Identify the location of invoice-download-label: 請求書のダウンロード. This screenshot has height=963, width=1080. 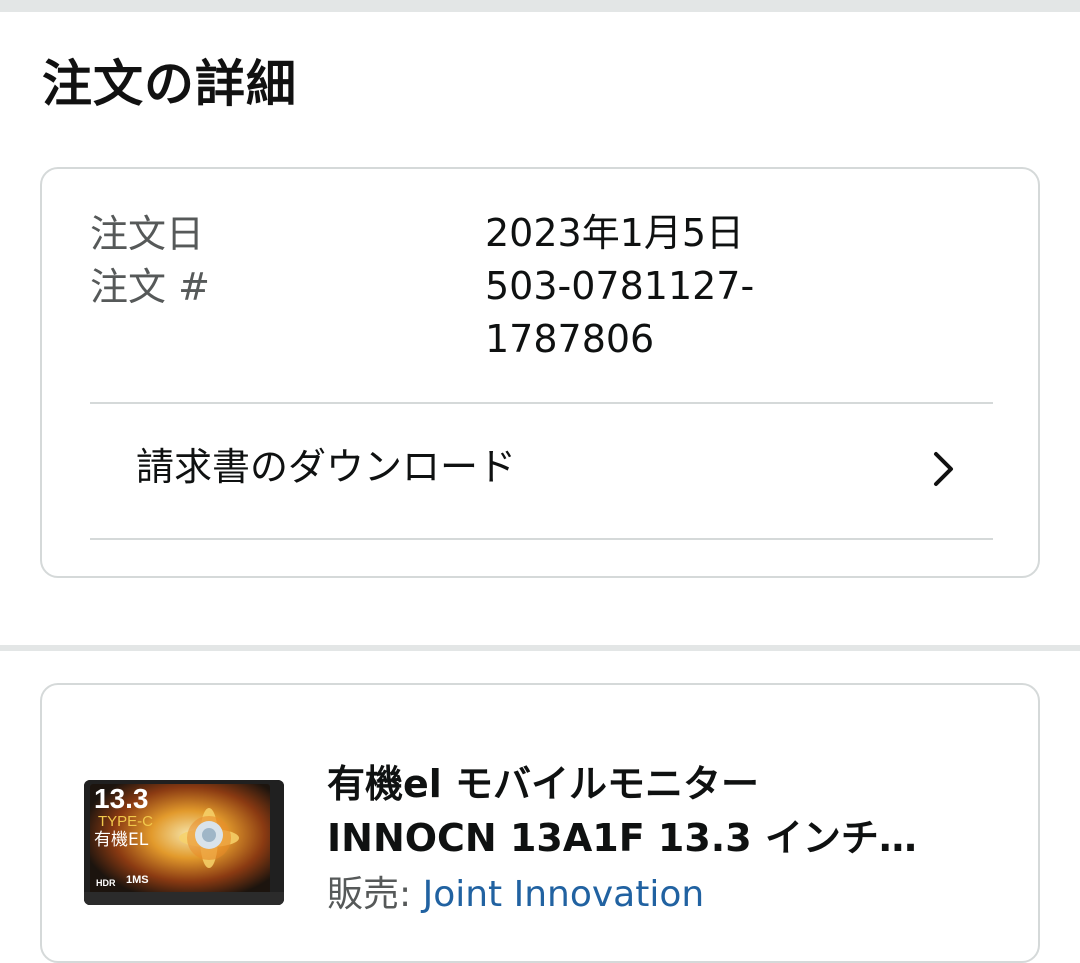
(326, 467).